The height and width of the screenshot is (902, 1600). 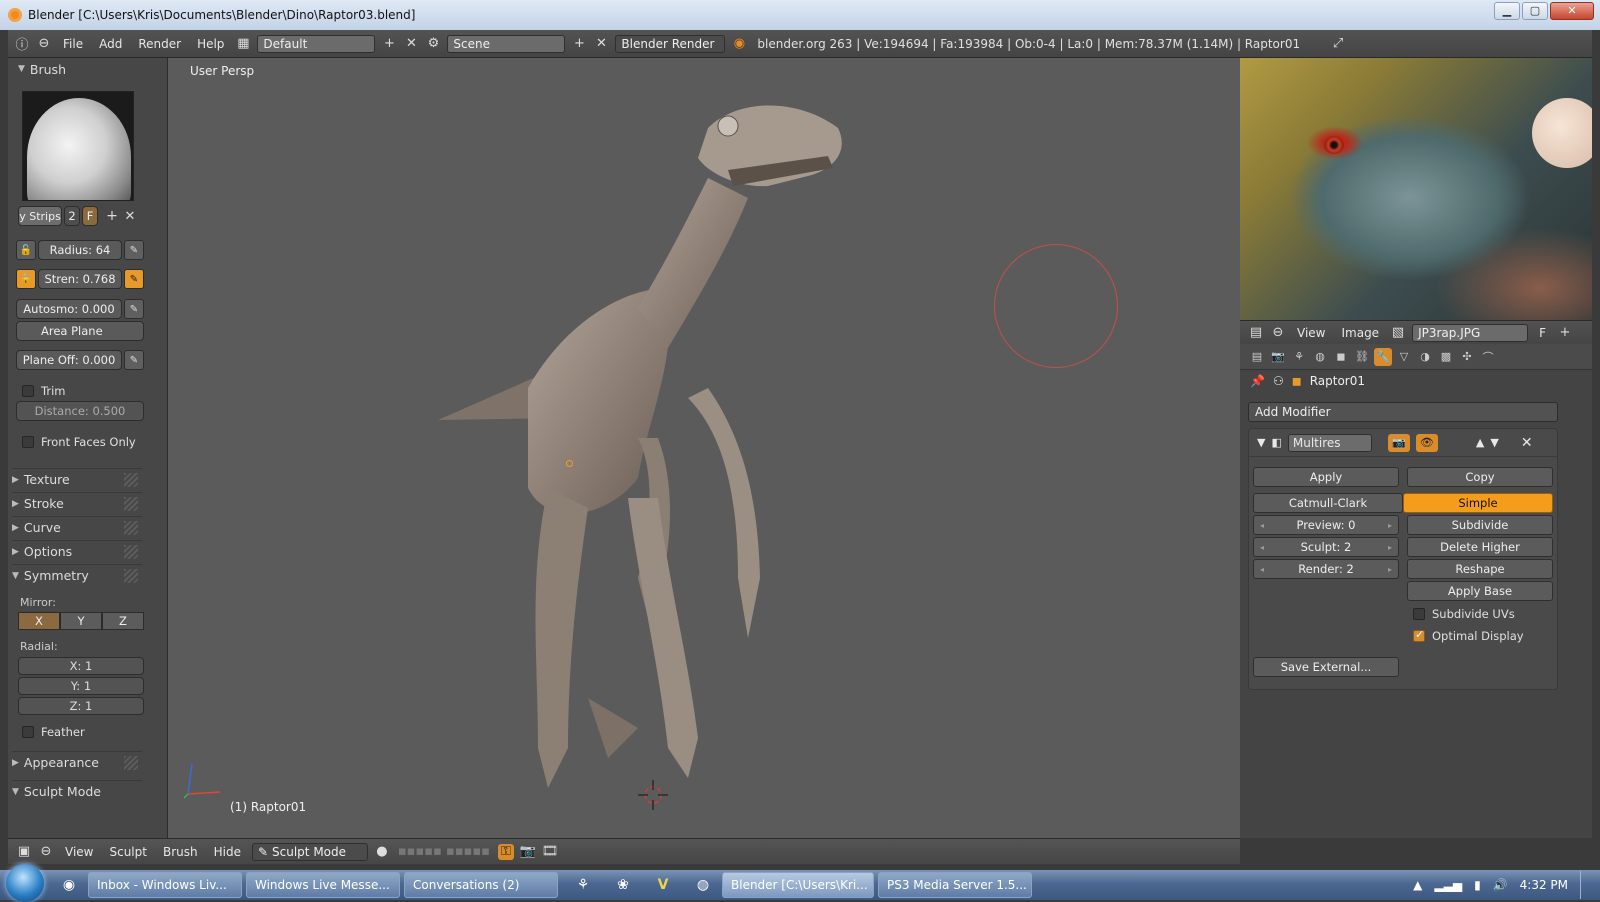 I want to click on add-layout-icon: +, so click(x=389, y=44).